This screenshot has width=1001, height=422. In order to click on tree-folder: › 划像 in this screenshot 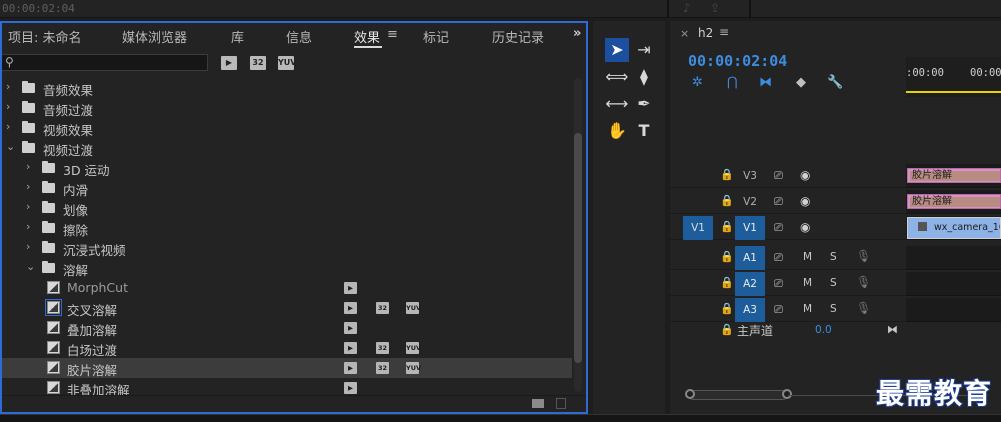, I will do `click(287, 208)`.